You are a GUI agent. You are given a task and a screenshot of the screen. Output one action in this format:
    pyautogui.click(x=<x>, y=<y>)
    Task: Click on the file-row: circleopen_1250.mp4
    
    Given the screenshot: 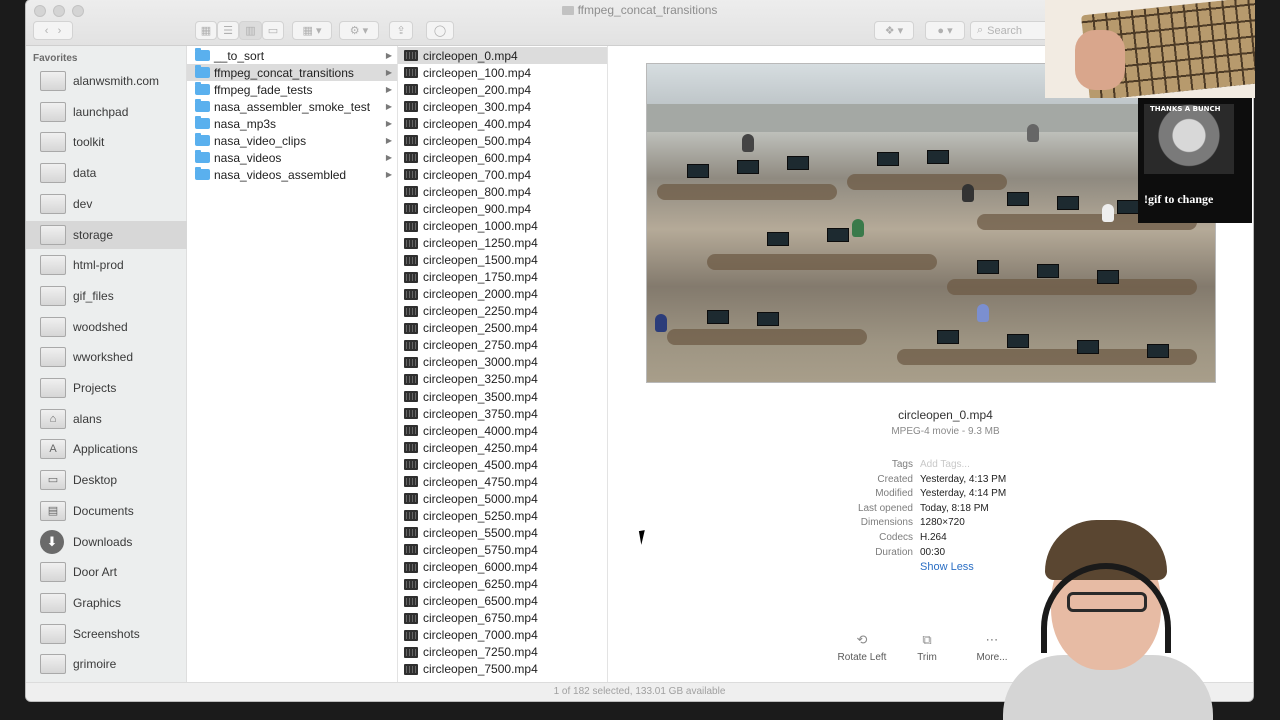 What is the action you would take?
    pyautogui.click(x=502, y=243)
    